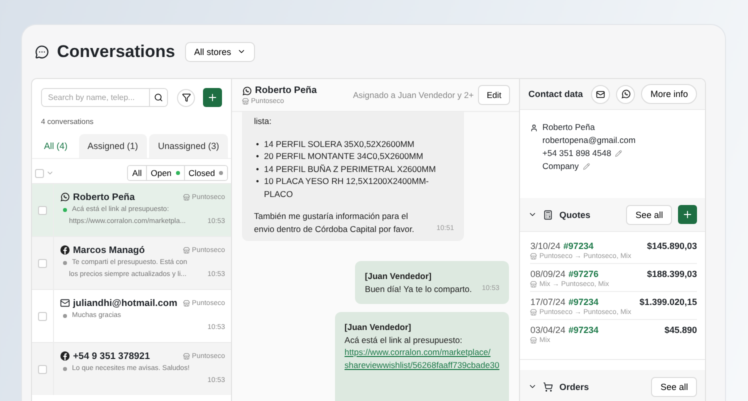 This screenshot has height=401, width=748. What do you see at coordinates (555, 94) in the screenshot?
I see `section-title: Contact data` at bounding box center [555, 94].